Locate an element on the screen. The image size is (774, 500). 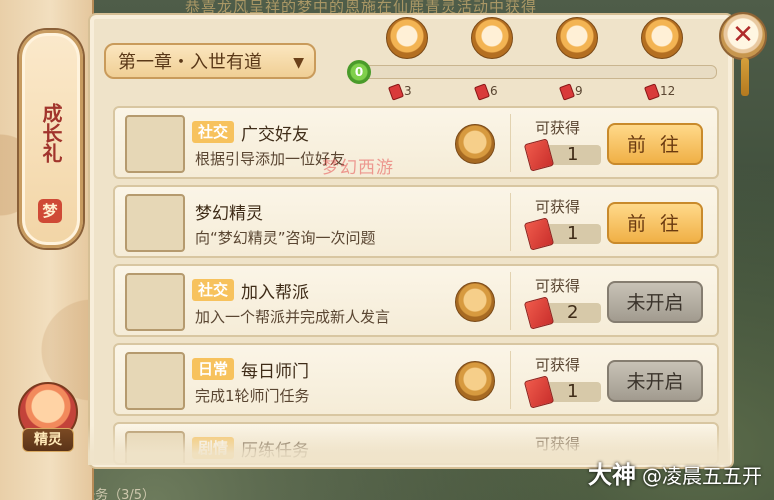
task-title: 加入帮派 is located at coordinates (275, 293).